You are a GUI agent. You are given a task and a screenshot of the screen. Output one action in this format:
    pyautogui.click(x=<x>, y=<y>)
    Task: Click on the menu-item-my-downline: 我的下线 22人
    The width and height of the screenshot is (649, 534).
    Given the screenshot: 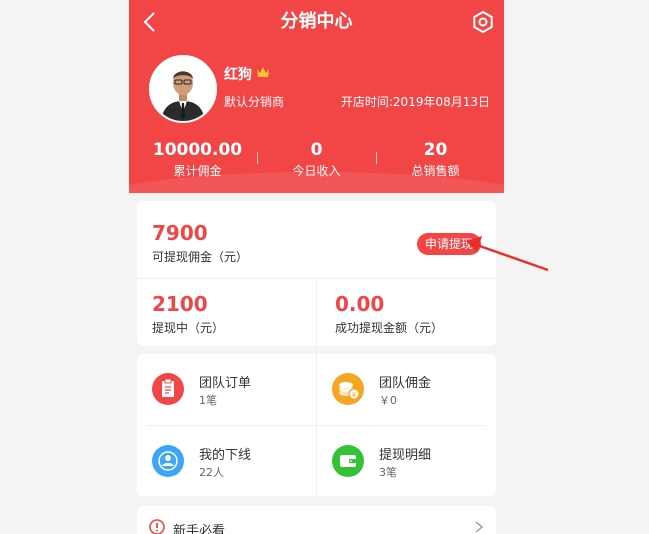 What is the action you would take?
    pyautogui.click(x=226, y=461)
    